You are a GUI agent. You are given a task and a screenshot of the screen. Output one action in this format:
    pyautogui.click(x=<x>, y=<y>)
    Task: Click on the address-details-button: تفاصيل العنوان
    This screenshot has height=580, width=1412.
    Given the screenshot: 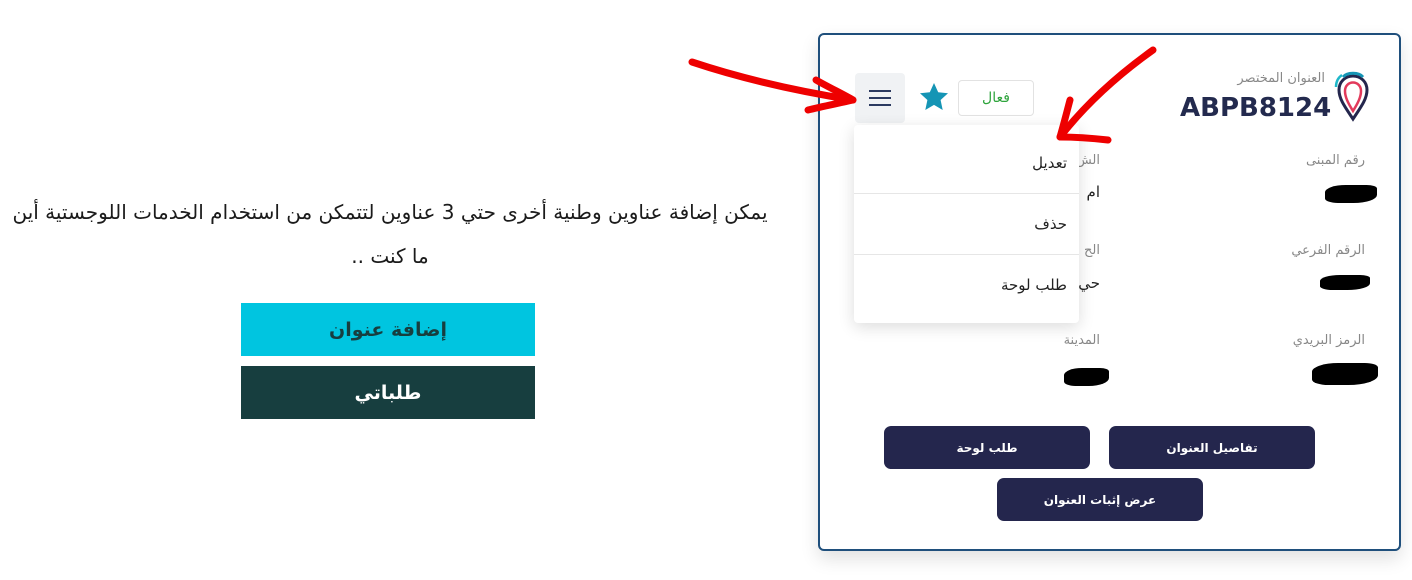 What is the action you would take?
    pyautogui.click(x=1212, y=447)
    